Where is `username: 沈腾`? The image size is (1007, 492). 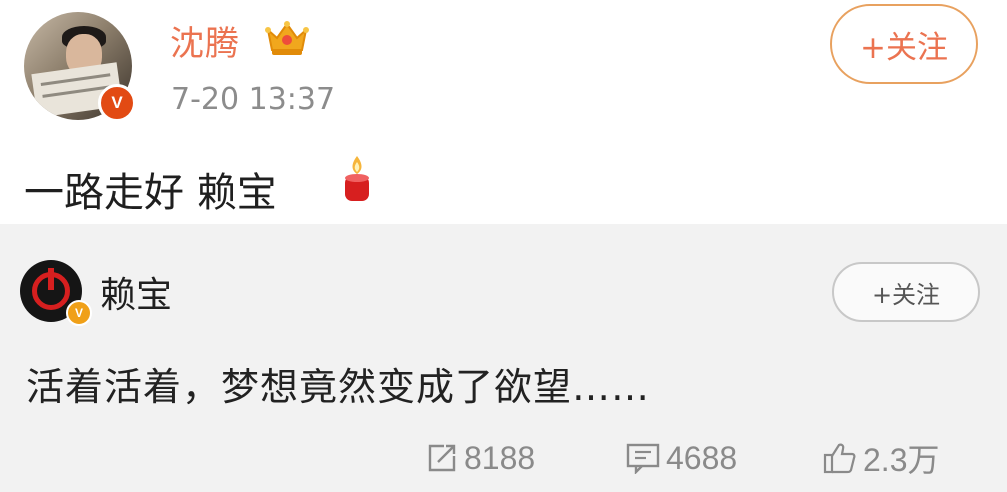
username: 沈腾 is located at coordinates (205, 40).